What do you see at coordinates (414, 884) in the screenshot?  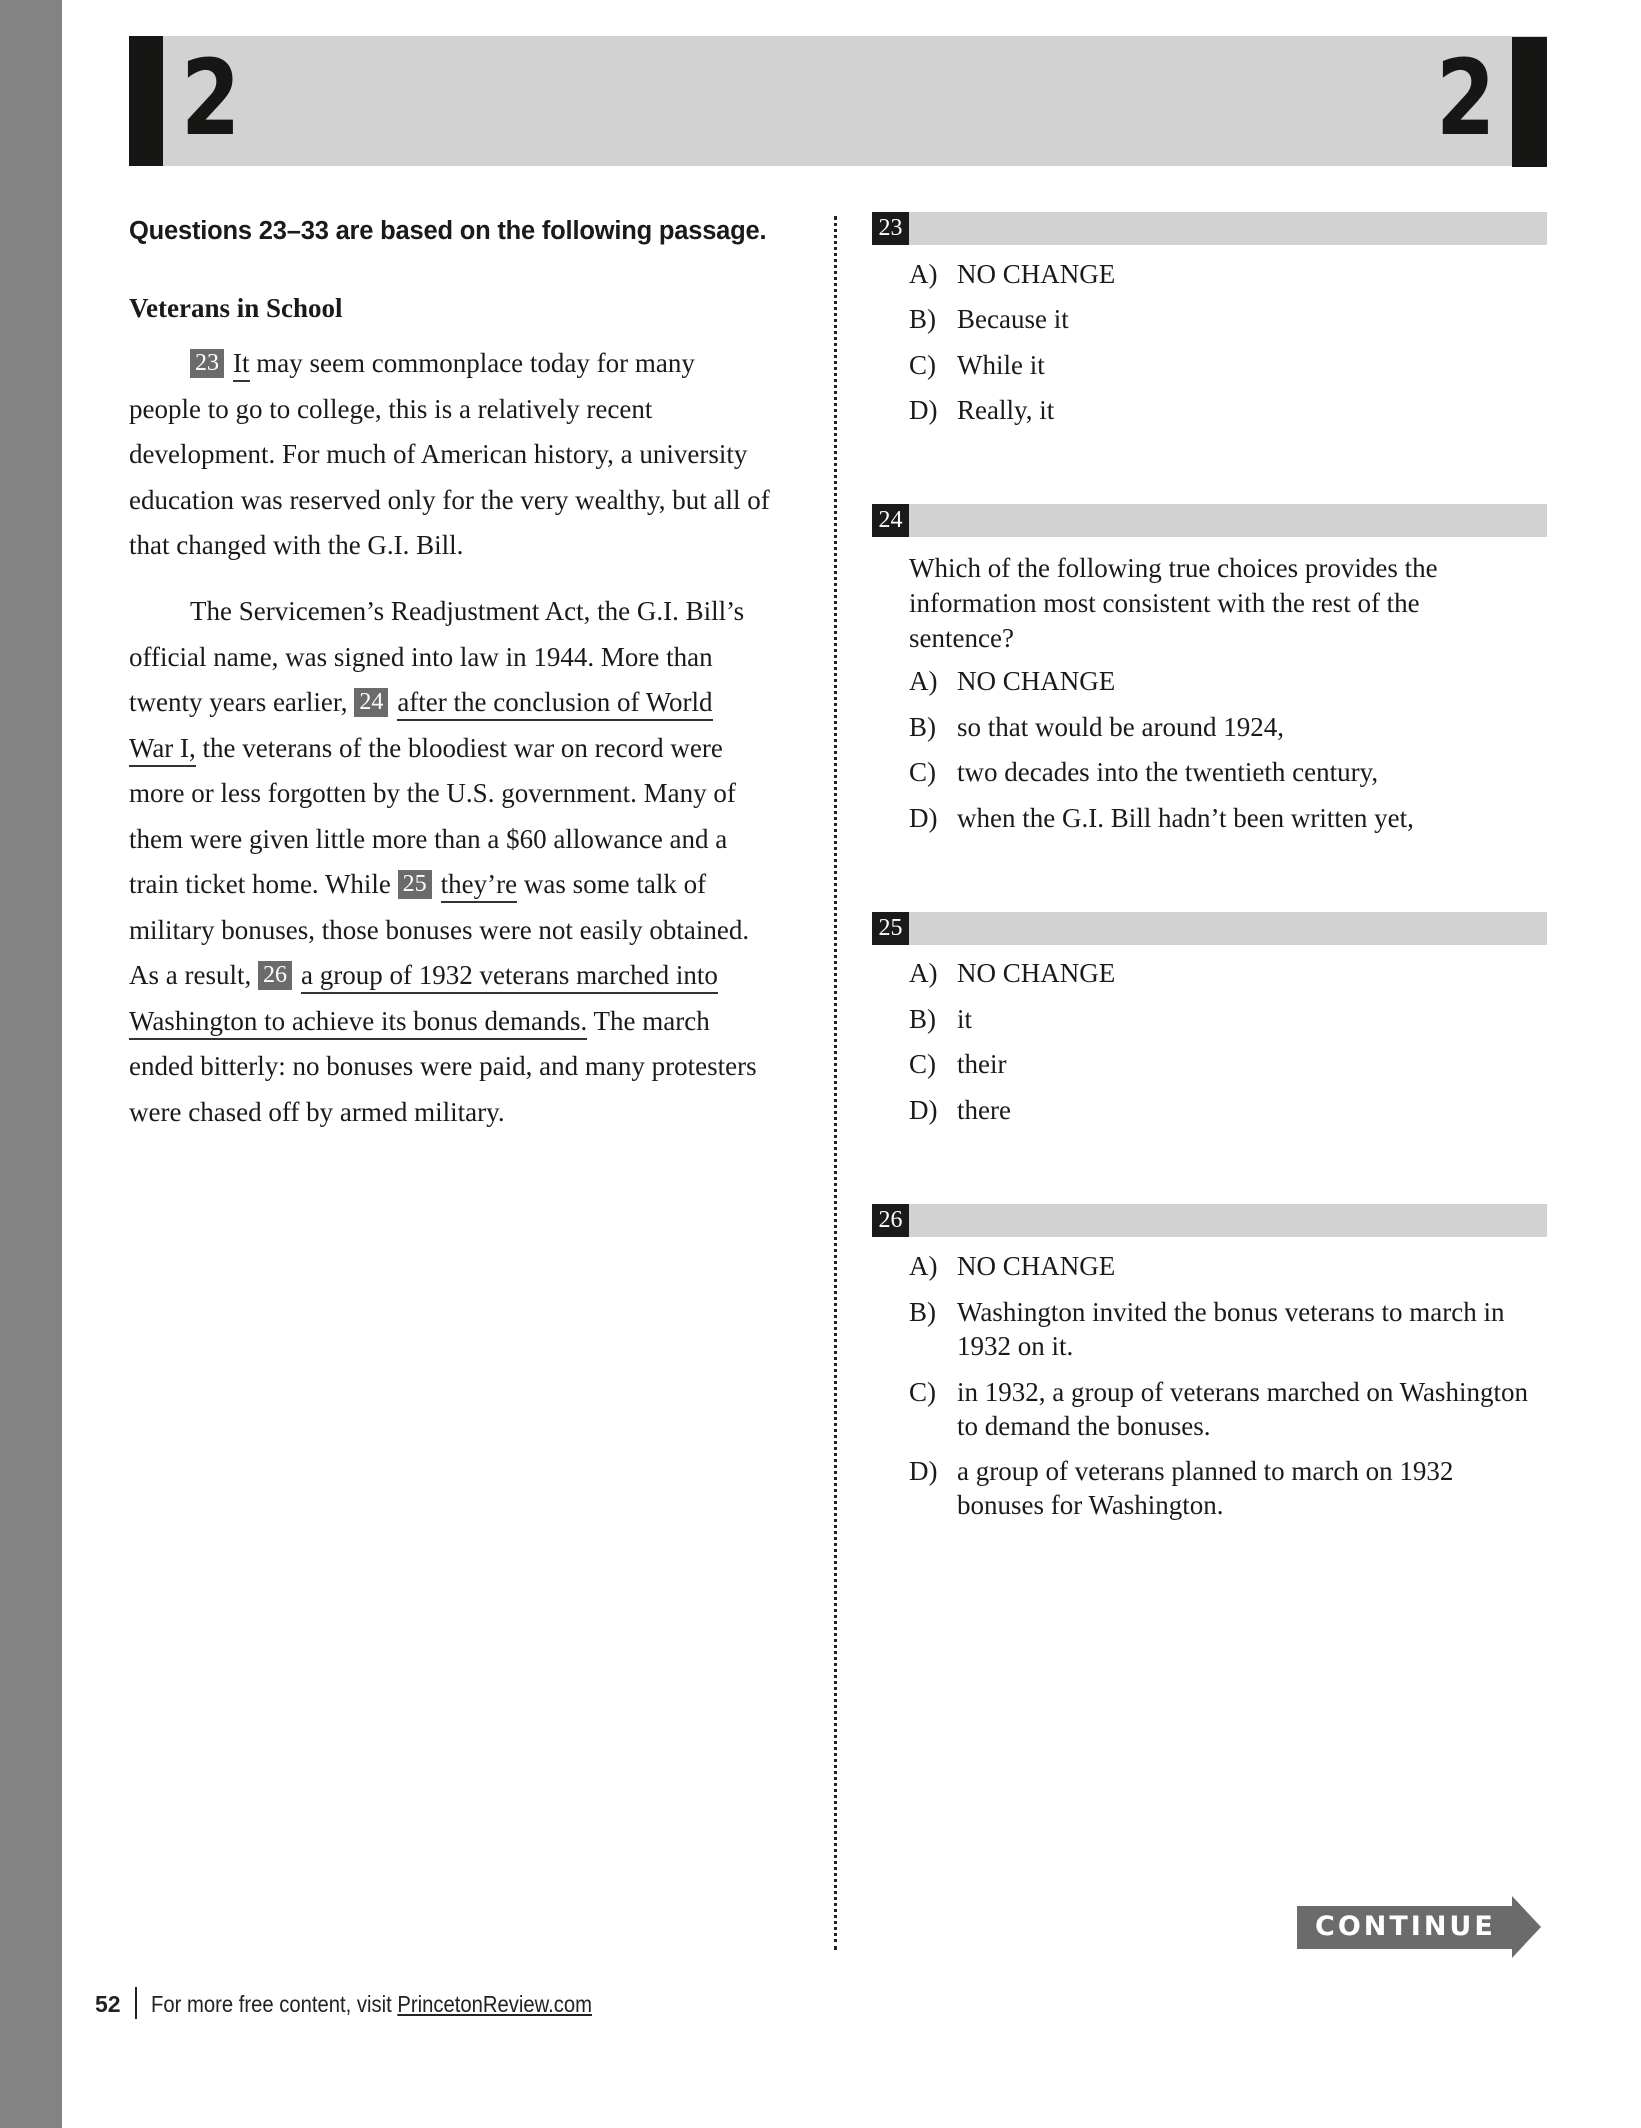 I see `question-number-marker: 25` at bounding box center [414, 884].